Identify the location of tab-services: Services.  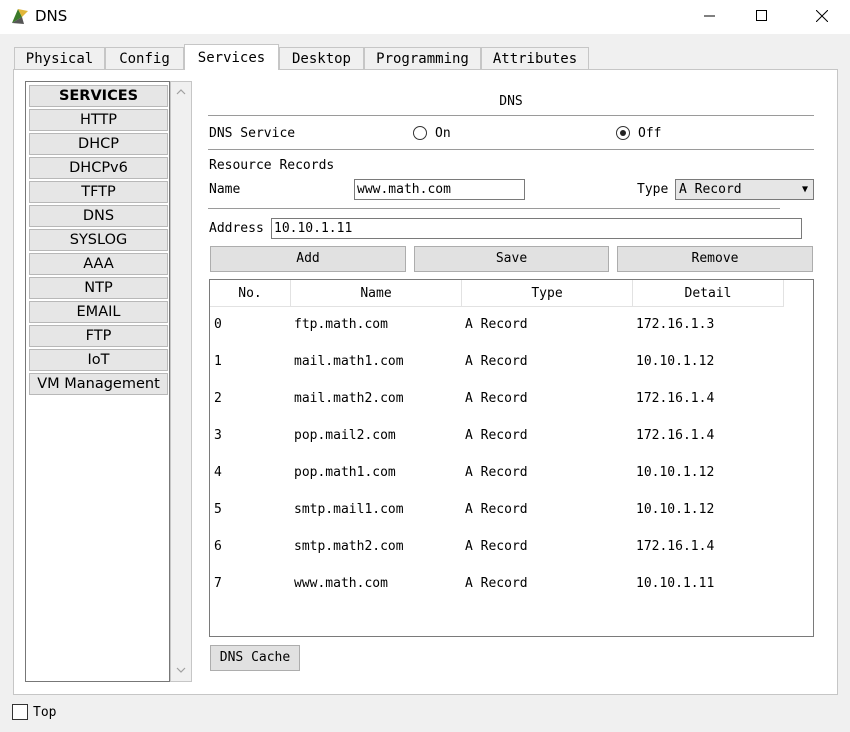
(231, 57).